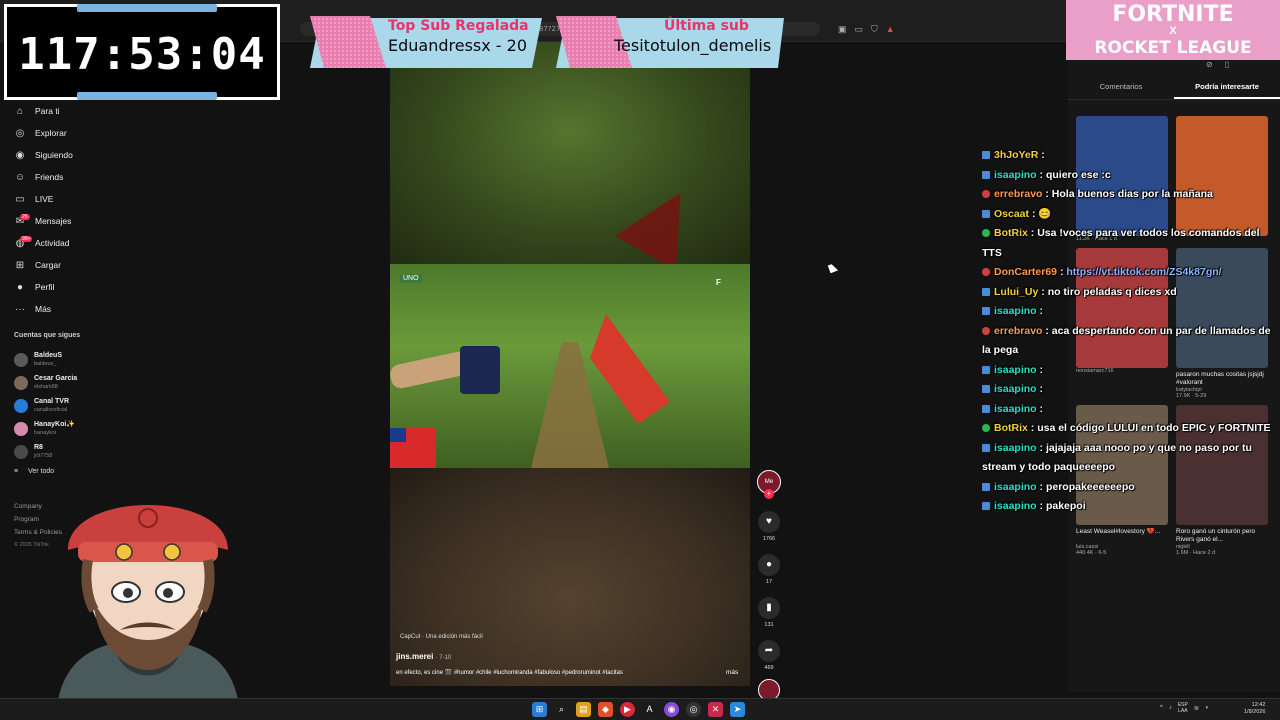  I want to click on sidebar-item-2: ◉ Siguiendo, so click(82, 155).